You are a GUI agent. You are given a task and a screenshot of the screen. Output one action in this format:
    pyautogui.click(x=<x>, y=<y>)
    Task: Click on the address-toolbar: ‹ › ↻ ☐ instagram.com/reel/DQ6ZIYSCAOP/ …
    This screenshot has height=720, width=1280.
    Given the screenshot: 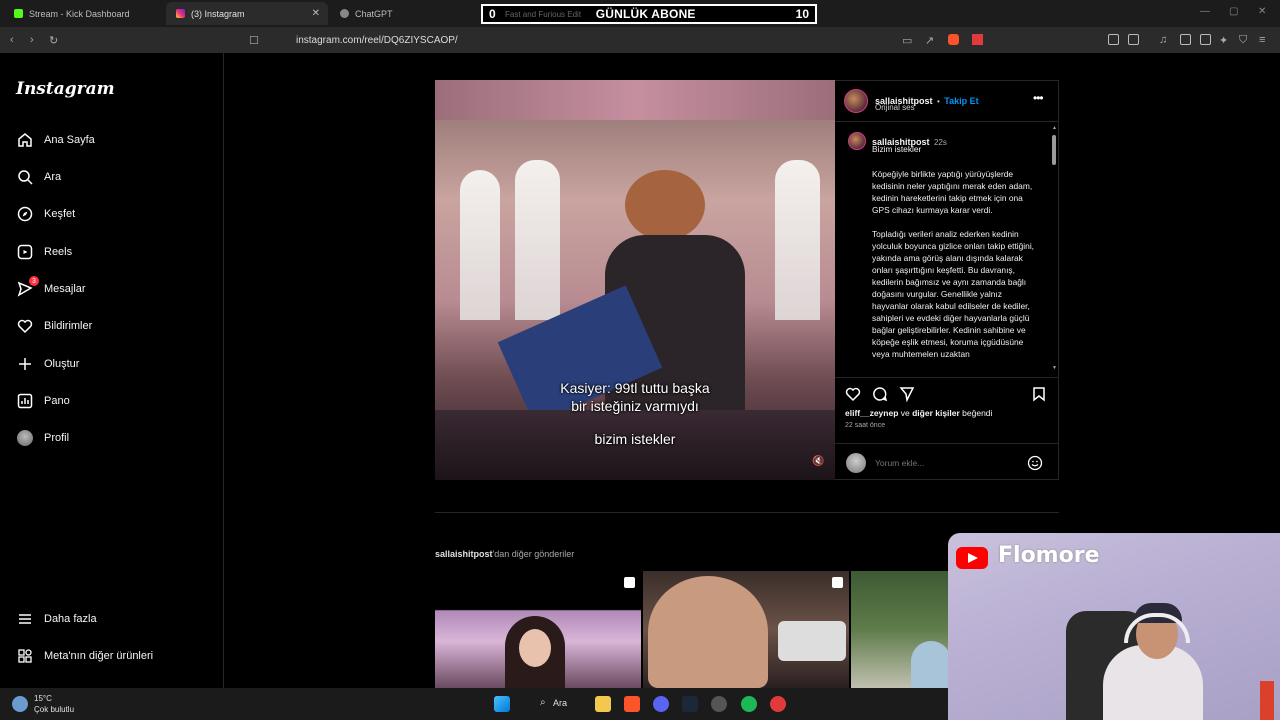 What is the action you would take?
    pyautogui.click(x=640, y=40)
    